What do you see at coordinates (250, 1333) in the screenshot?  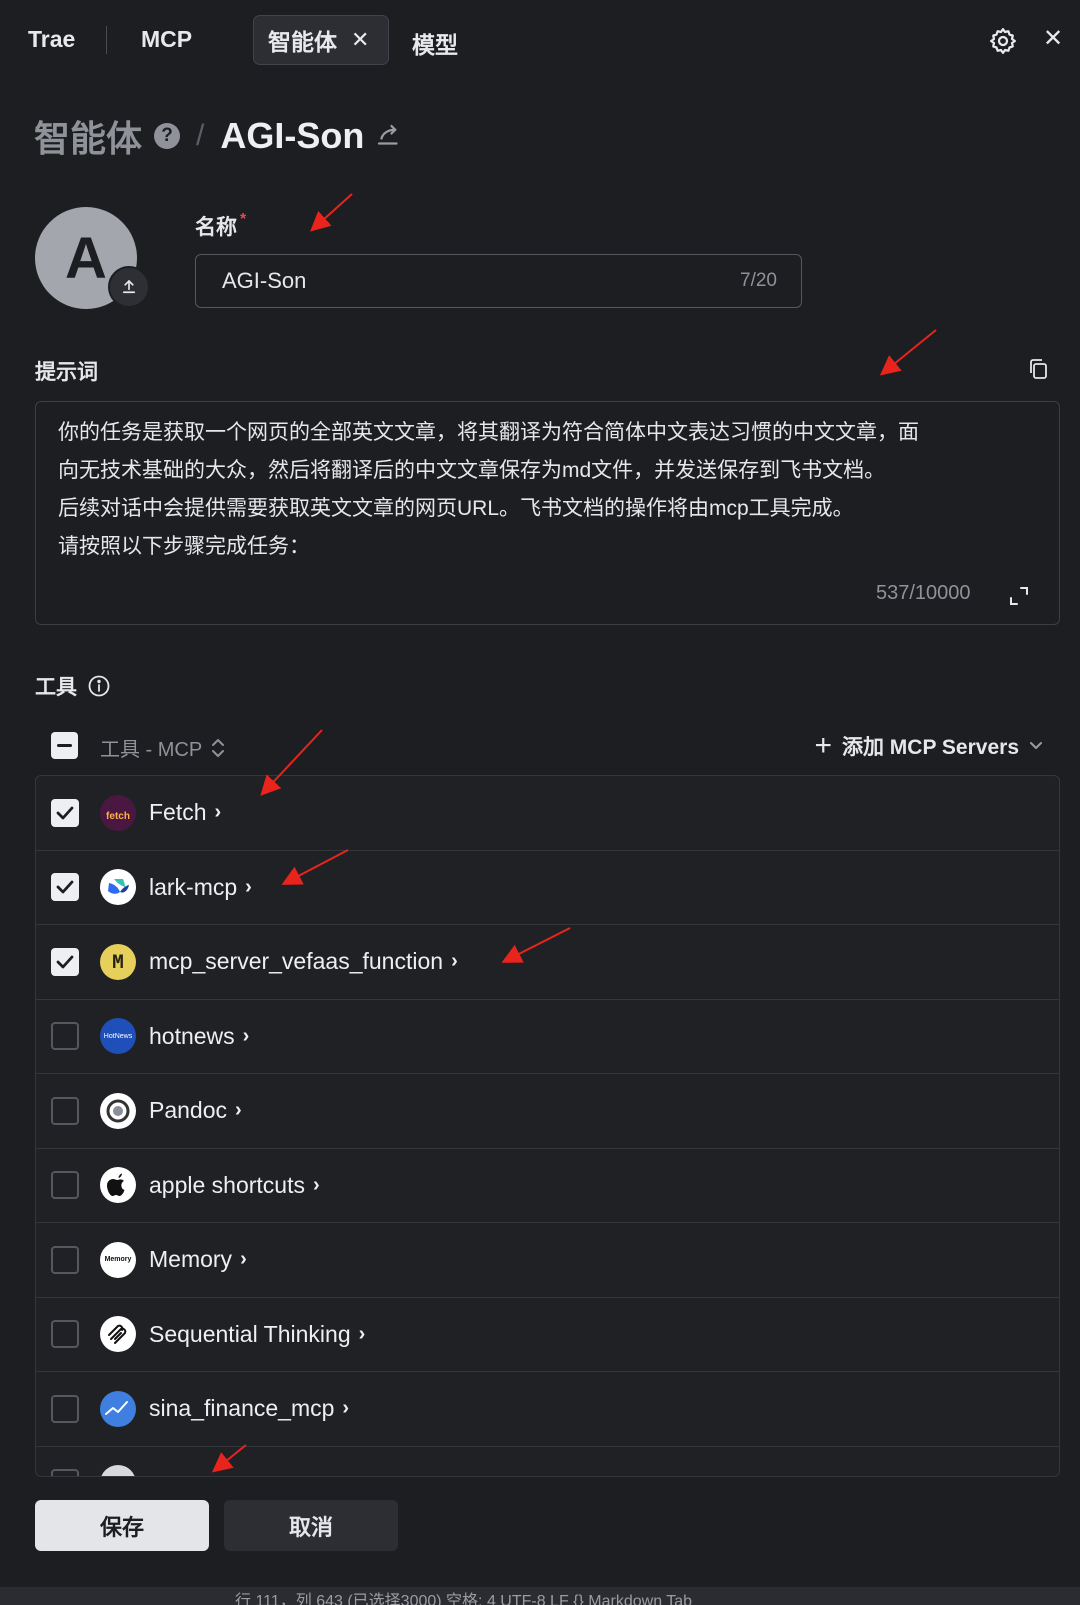 I see `tool-name-text: Sequential Thinking` at bounding box center [250, 1333].